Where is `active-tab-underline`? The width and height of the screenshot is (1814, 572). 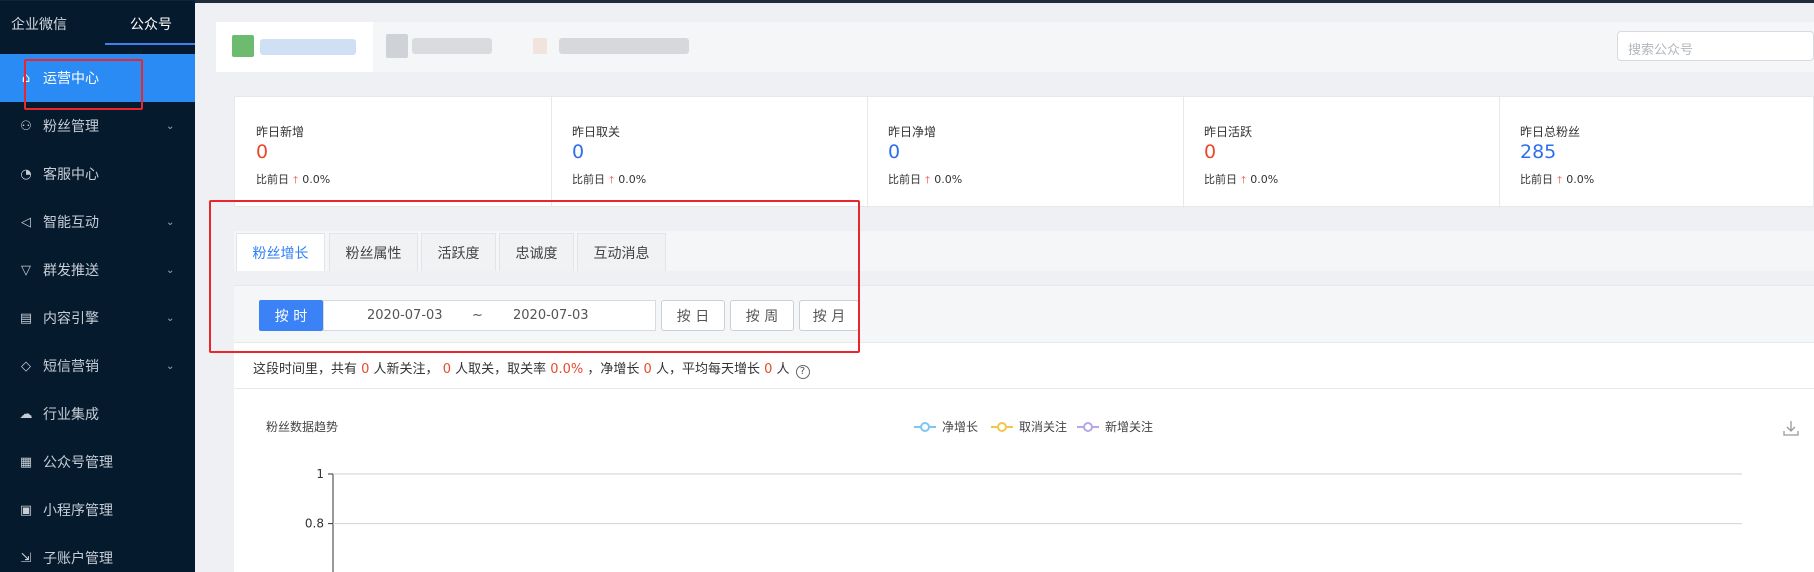
active-tab-underline is located at coordinates (150, 44).